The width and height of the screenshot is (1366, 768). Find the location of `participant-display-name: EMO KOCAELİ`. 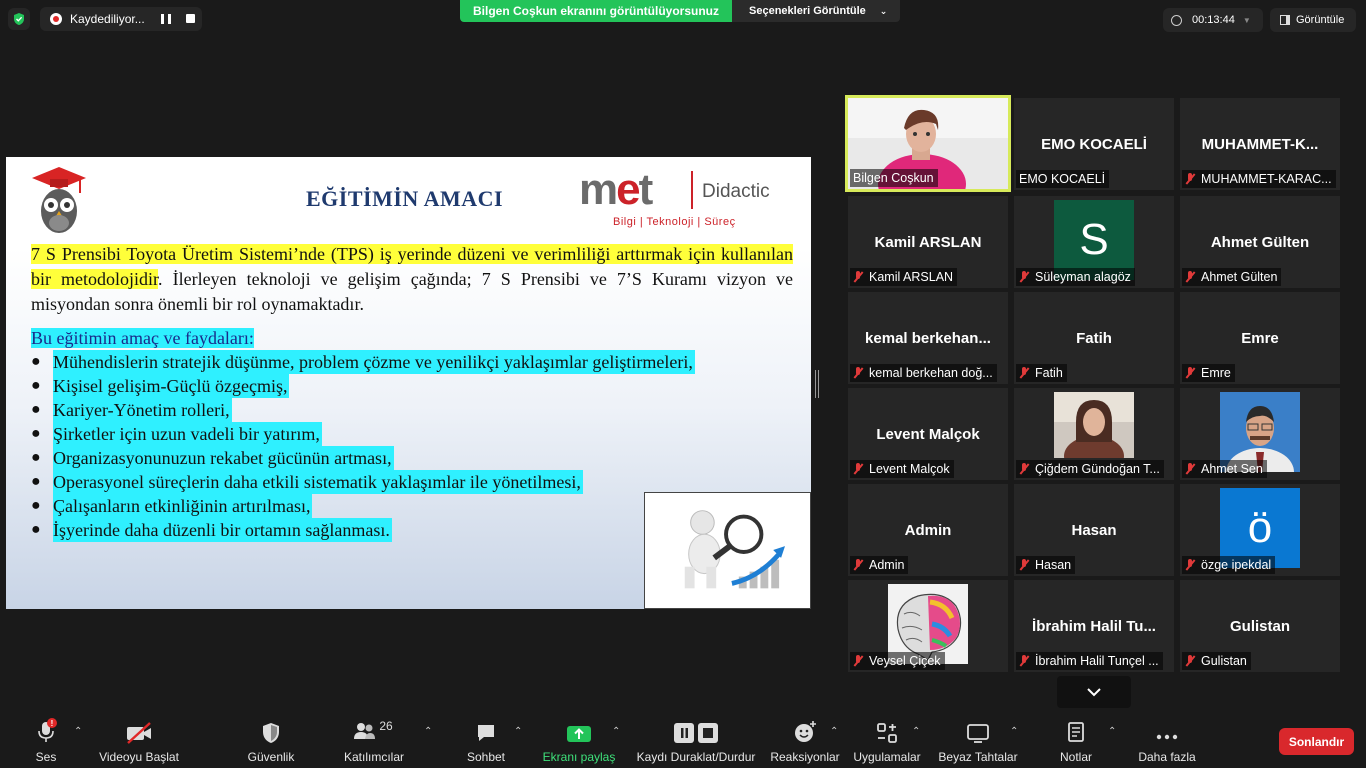

participant-display-name: EMO KOCAELİ is located at coordinates (1094, 144).